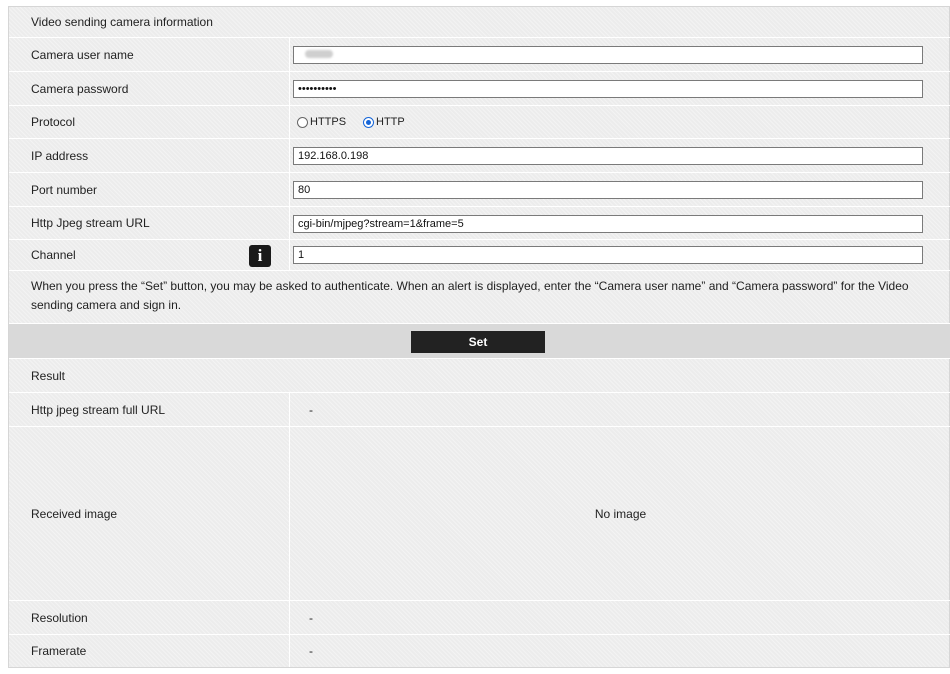  Describe the element at coordinates (328, 122) in the screenshot. I see `radio-https-label: HTTPS` at that location.